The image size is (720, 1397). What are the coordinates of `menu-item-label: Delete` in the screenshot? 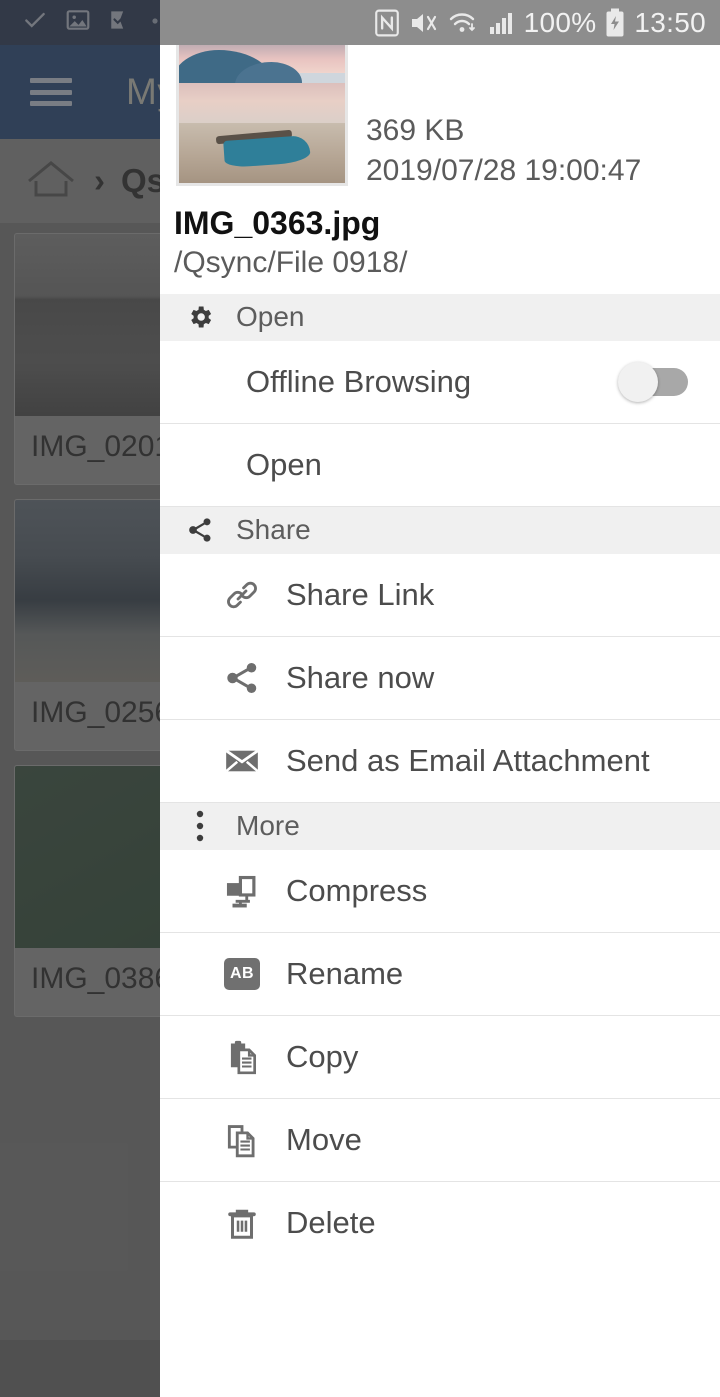 It's located at (331, 1223).